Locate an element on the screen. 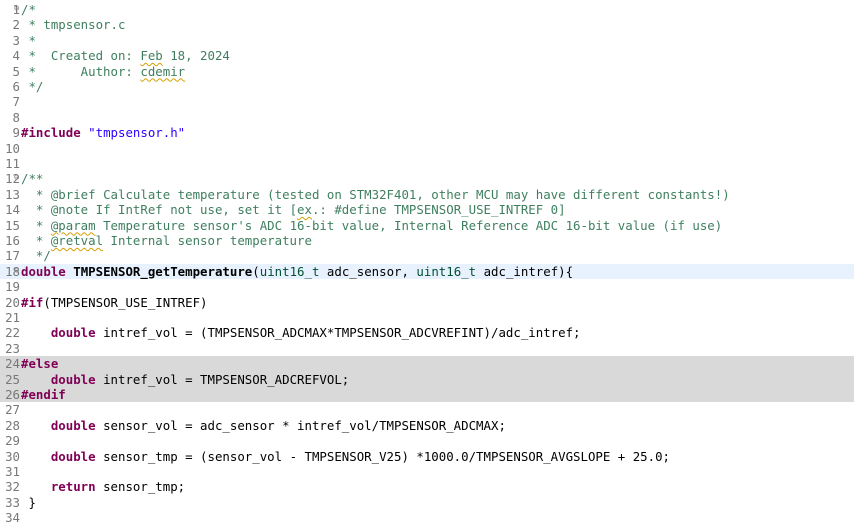 The height and width of the screenshot is (528, 854). code-line: 16 * @retval Internal sensor temperature is located at coordinates (427, 240).